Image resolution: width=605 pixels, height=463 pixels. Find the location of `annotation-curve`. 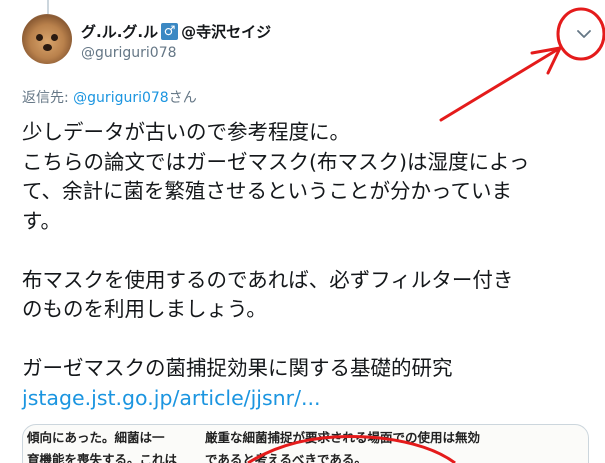

annotation-curve is located at coordinates (351, 448).